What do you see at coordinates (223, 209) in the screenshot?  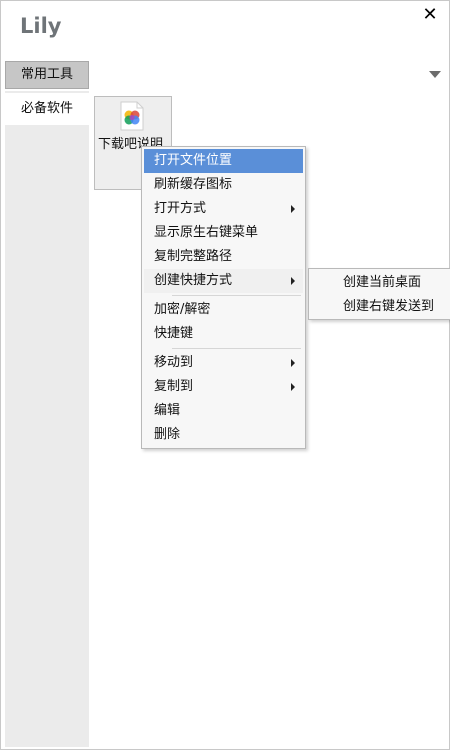 I see `menu-item-open-with: 打开方式` at bounding box center [223, 209].